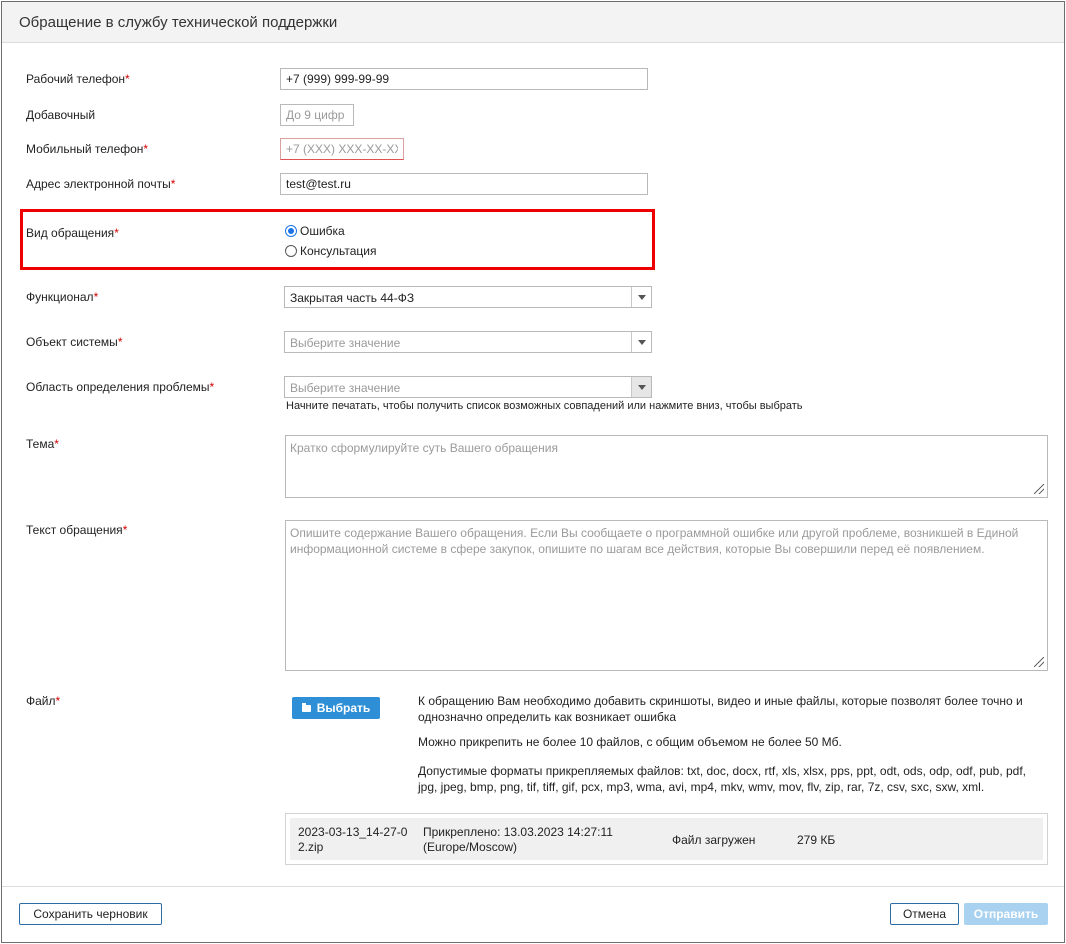  What do you see at coordinates (291, 251) in the screenshot?
I see `radio-consultation-indicator` at bounding box center [291, 251].